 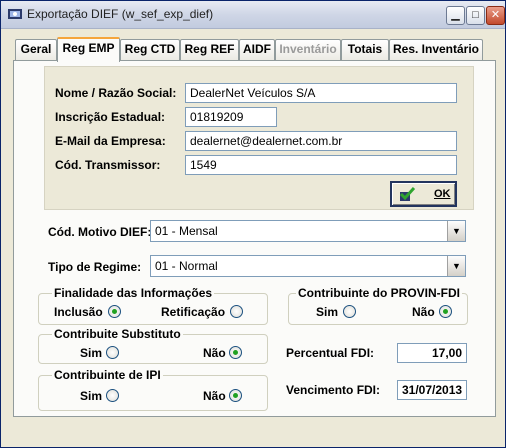 What do you see at coordinates (193, 312) in the screenshot?
I see `finalidade-retificacao-label: Retificação` at bounding box center [193, 312].